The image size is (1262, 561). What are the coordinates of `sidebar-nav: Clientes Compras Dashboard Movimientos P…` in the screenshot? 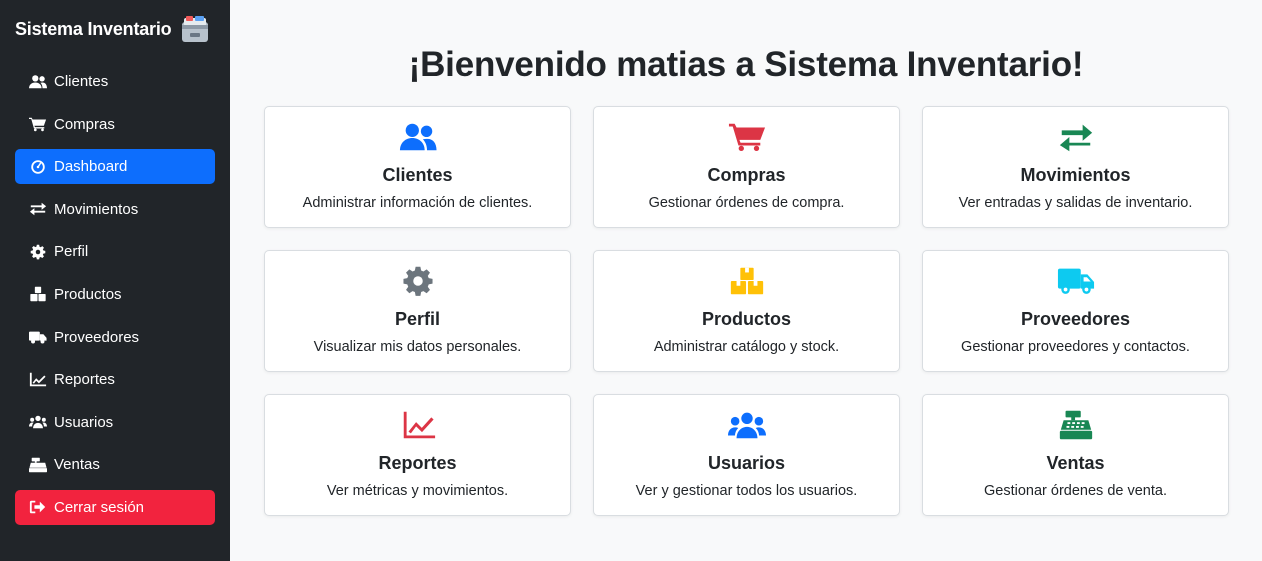 It's located at (115, 298).